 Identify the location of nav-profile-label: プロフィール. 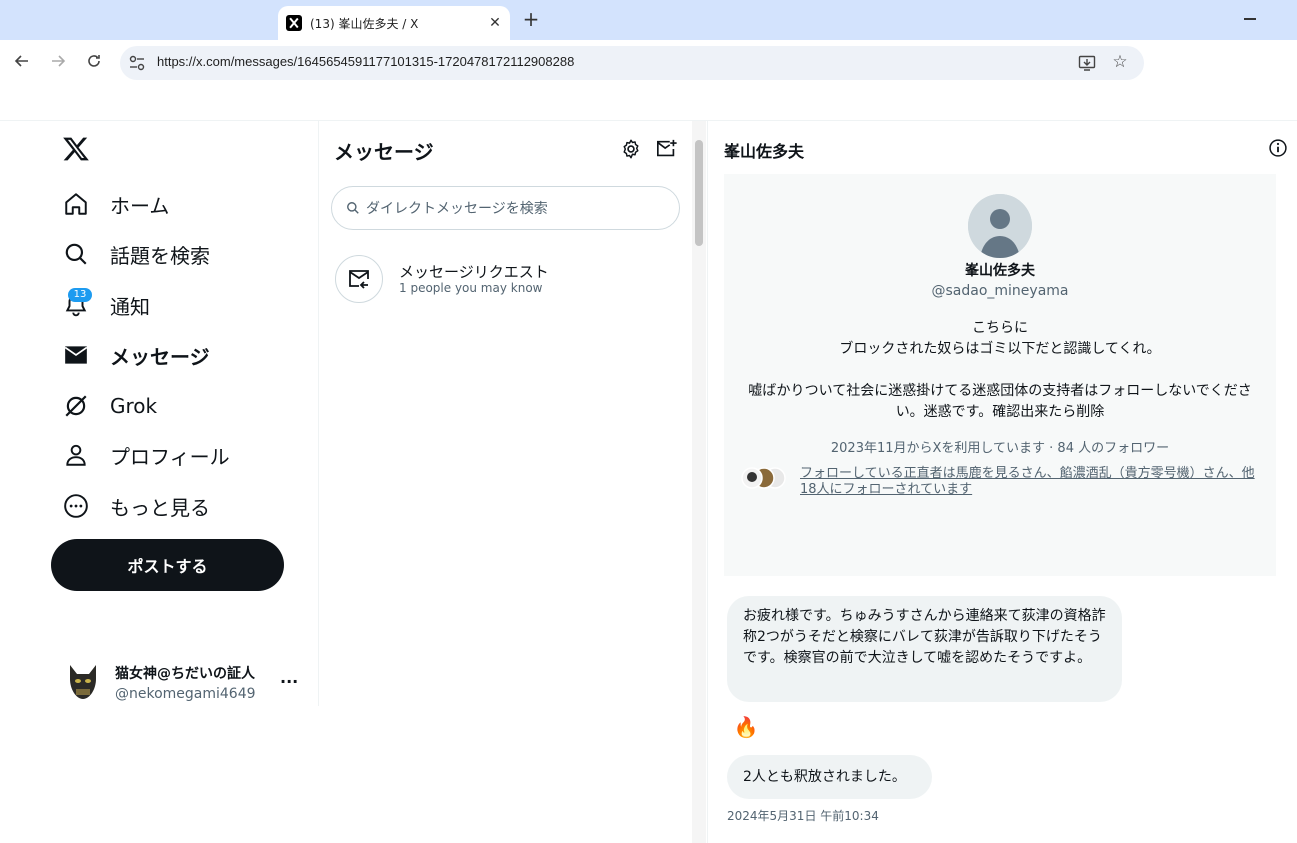
(170, 456).